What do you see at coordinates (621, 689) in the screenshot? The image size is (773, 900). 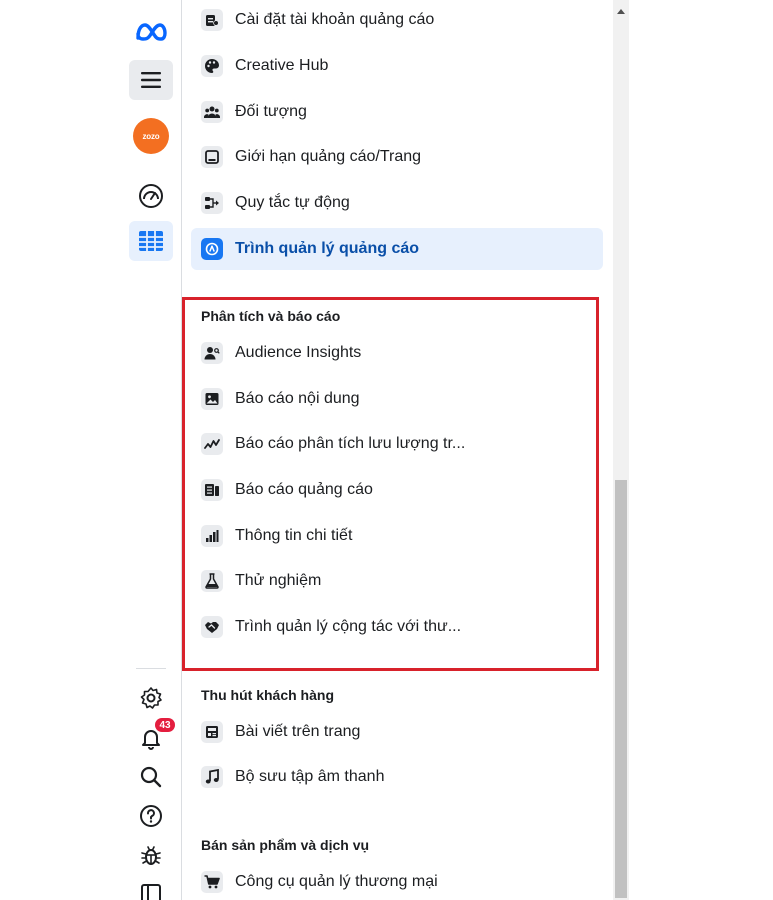 I see `scrollbar-thumb` at bounding box center [621, 689].